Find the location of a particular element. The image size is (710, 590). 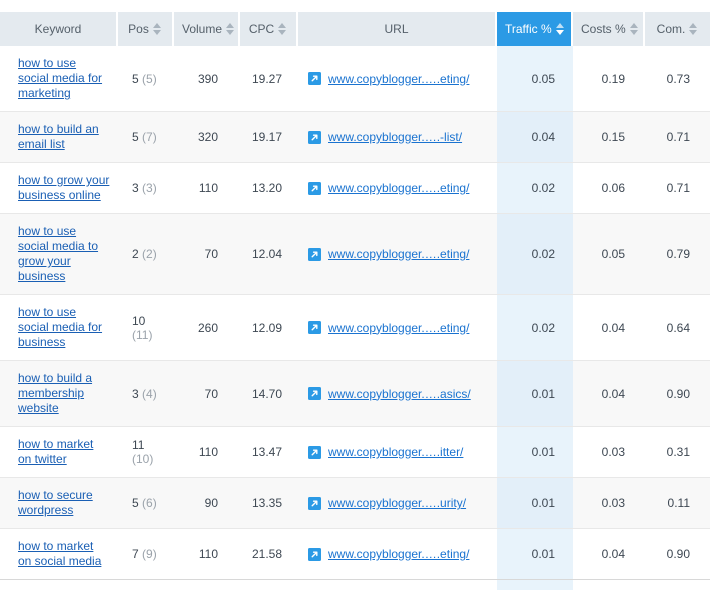

column-label-pos: Pos is located at coordinates (138, 29).